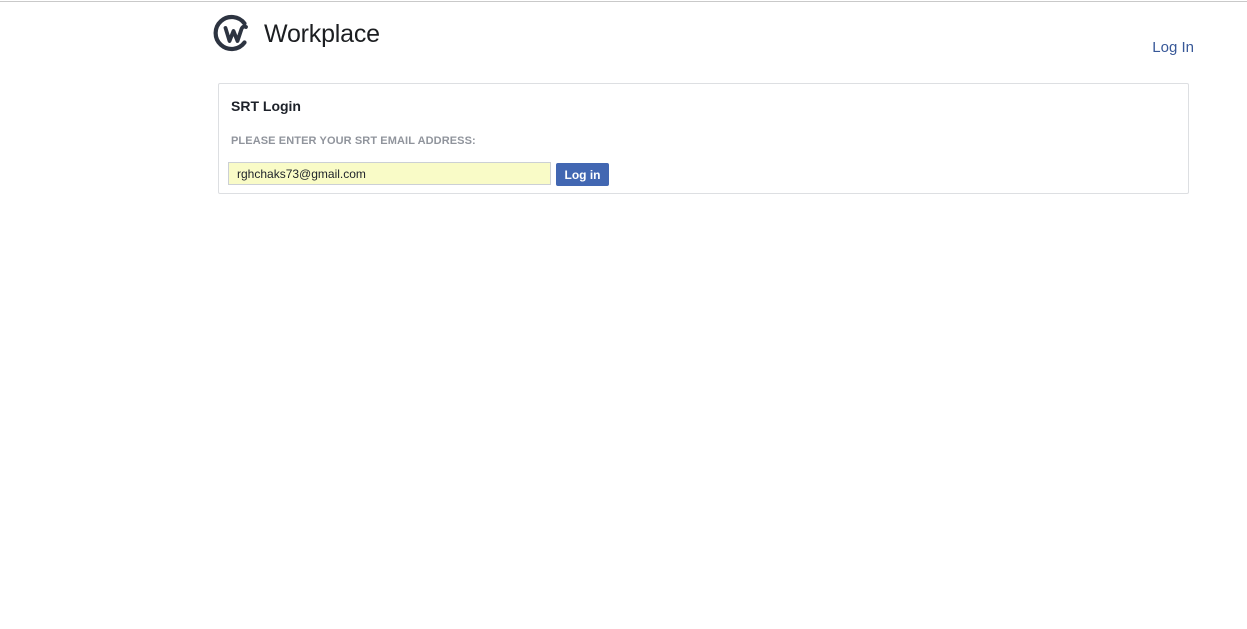 This screenshot has width=1247, height=629. Describe the element at coordinates (353, 141) in the screenshot. I see `email-label: PLEASE ENTER YOUR SRT EMAIL ADDRESS:` at that location.